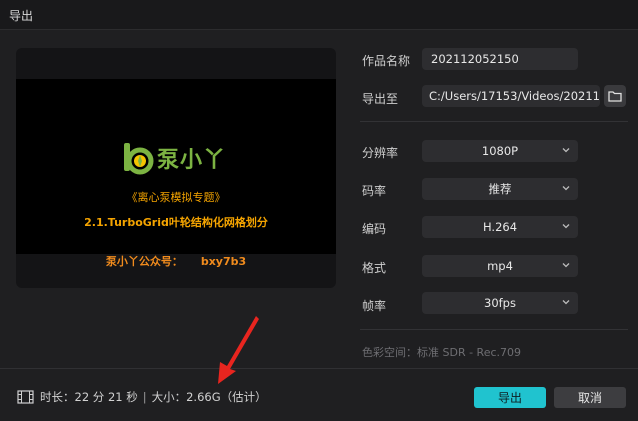  Describe the element at coordinates (209, 397) in the screenshot. I see `size-text: 大小：2.66G（估计）` at that location.